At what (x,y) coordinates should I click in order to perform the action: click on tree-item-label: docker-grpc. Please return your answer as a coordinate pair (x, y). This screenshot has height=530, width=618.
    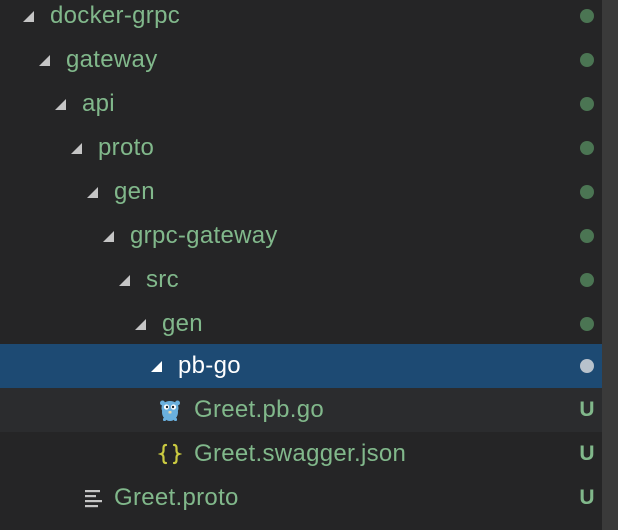
    Looking at the image, I should click on (115, 15).